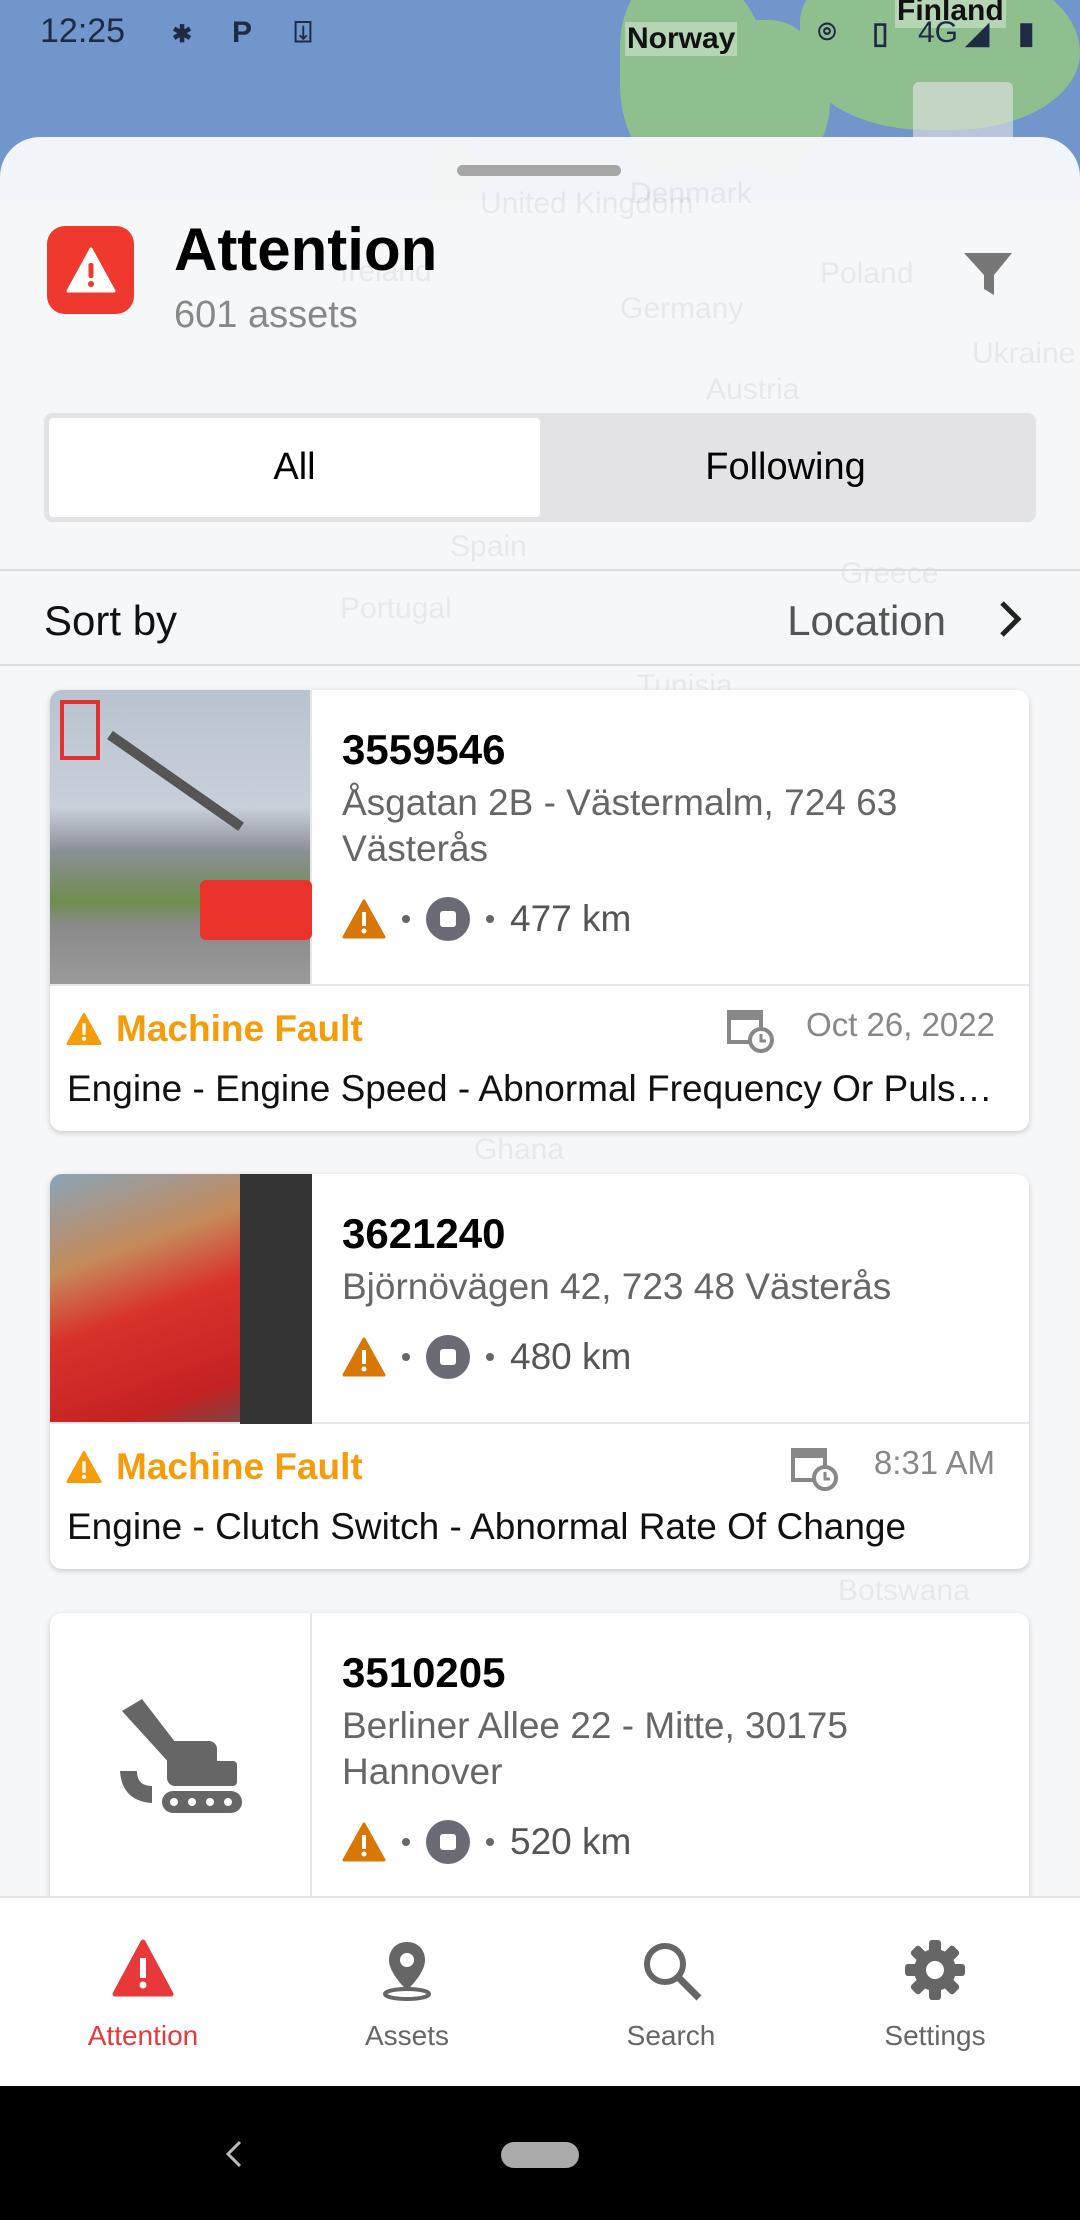  I want to click on nav-label: Assets, so click(407, 2035).